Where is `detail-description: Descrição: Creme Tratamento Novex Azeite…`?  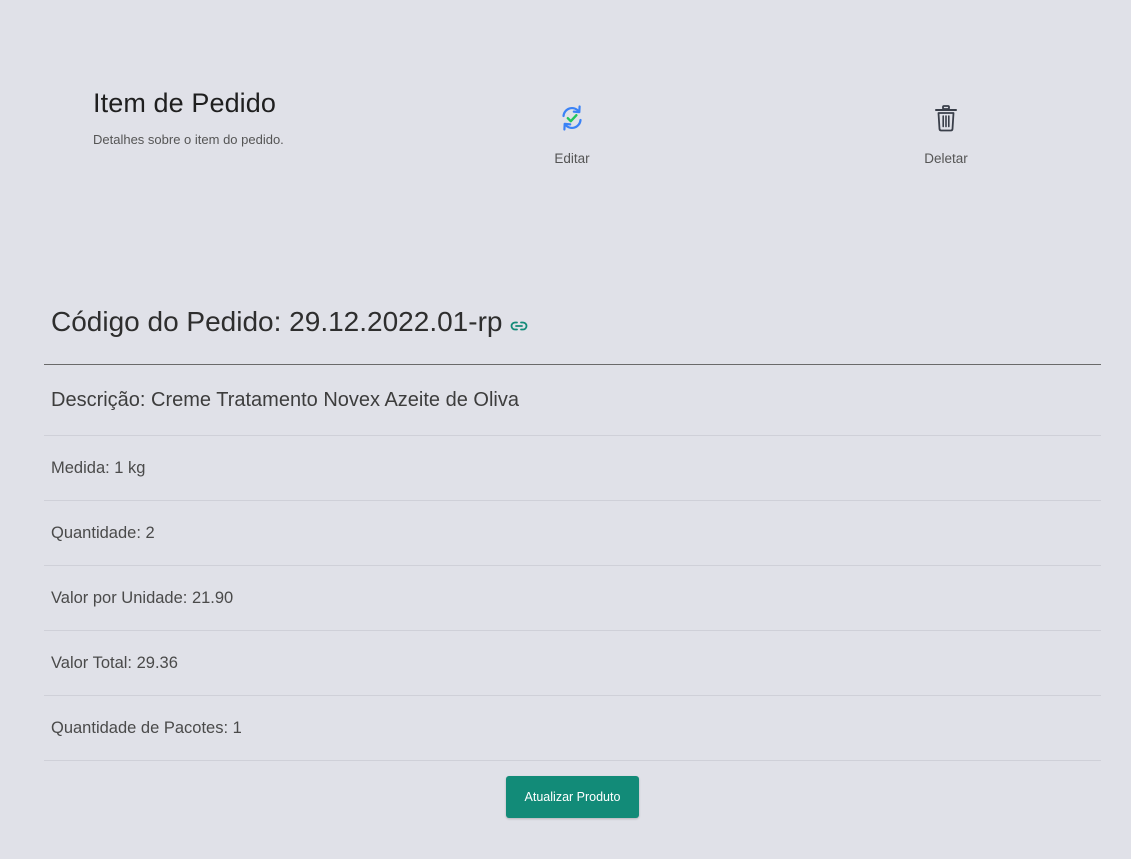 detail-description: Descrição: Creme Tratamento Novex Azeite… is located at coordinates (572, 400).